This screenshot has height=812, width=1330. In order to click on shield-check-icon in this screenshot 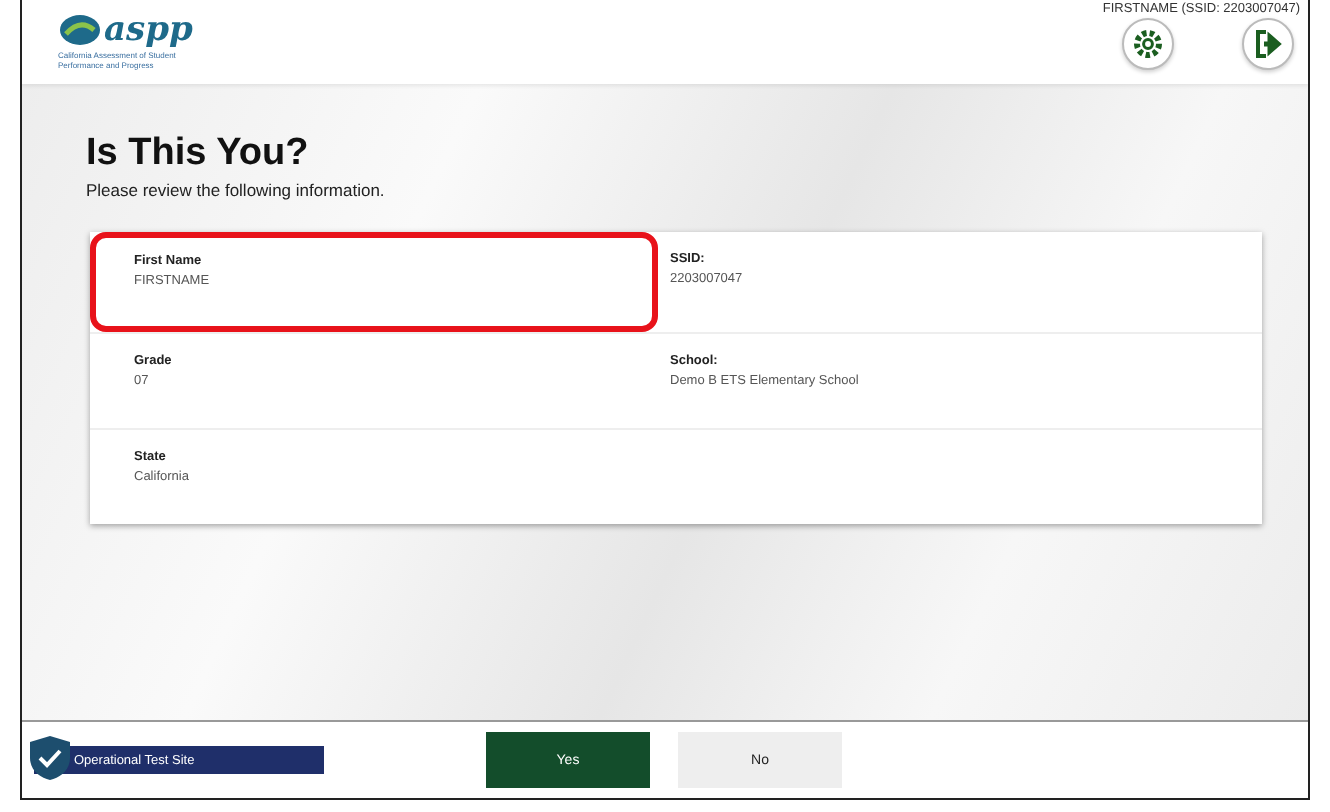, I will do `click(50, 758)`.